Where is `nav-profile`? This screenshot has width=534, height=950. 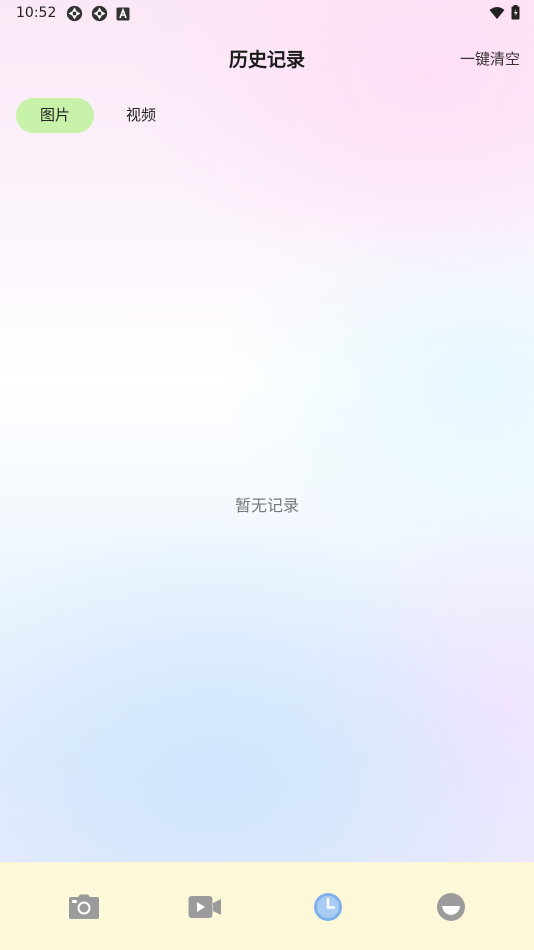
nav-profile is located at coordinates (451, 907).